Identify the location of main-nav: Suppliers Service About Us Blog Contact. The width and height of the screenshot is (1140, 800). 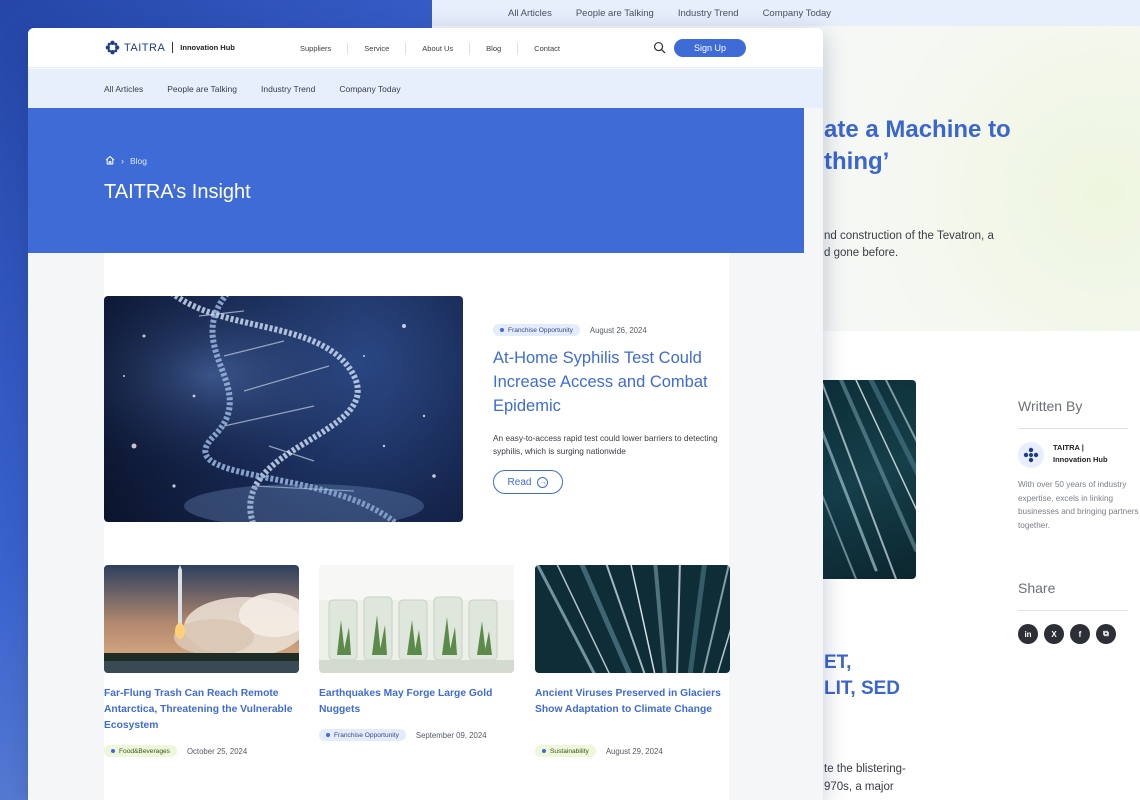
(430, 48).